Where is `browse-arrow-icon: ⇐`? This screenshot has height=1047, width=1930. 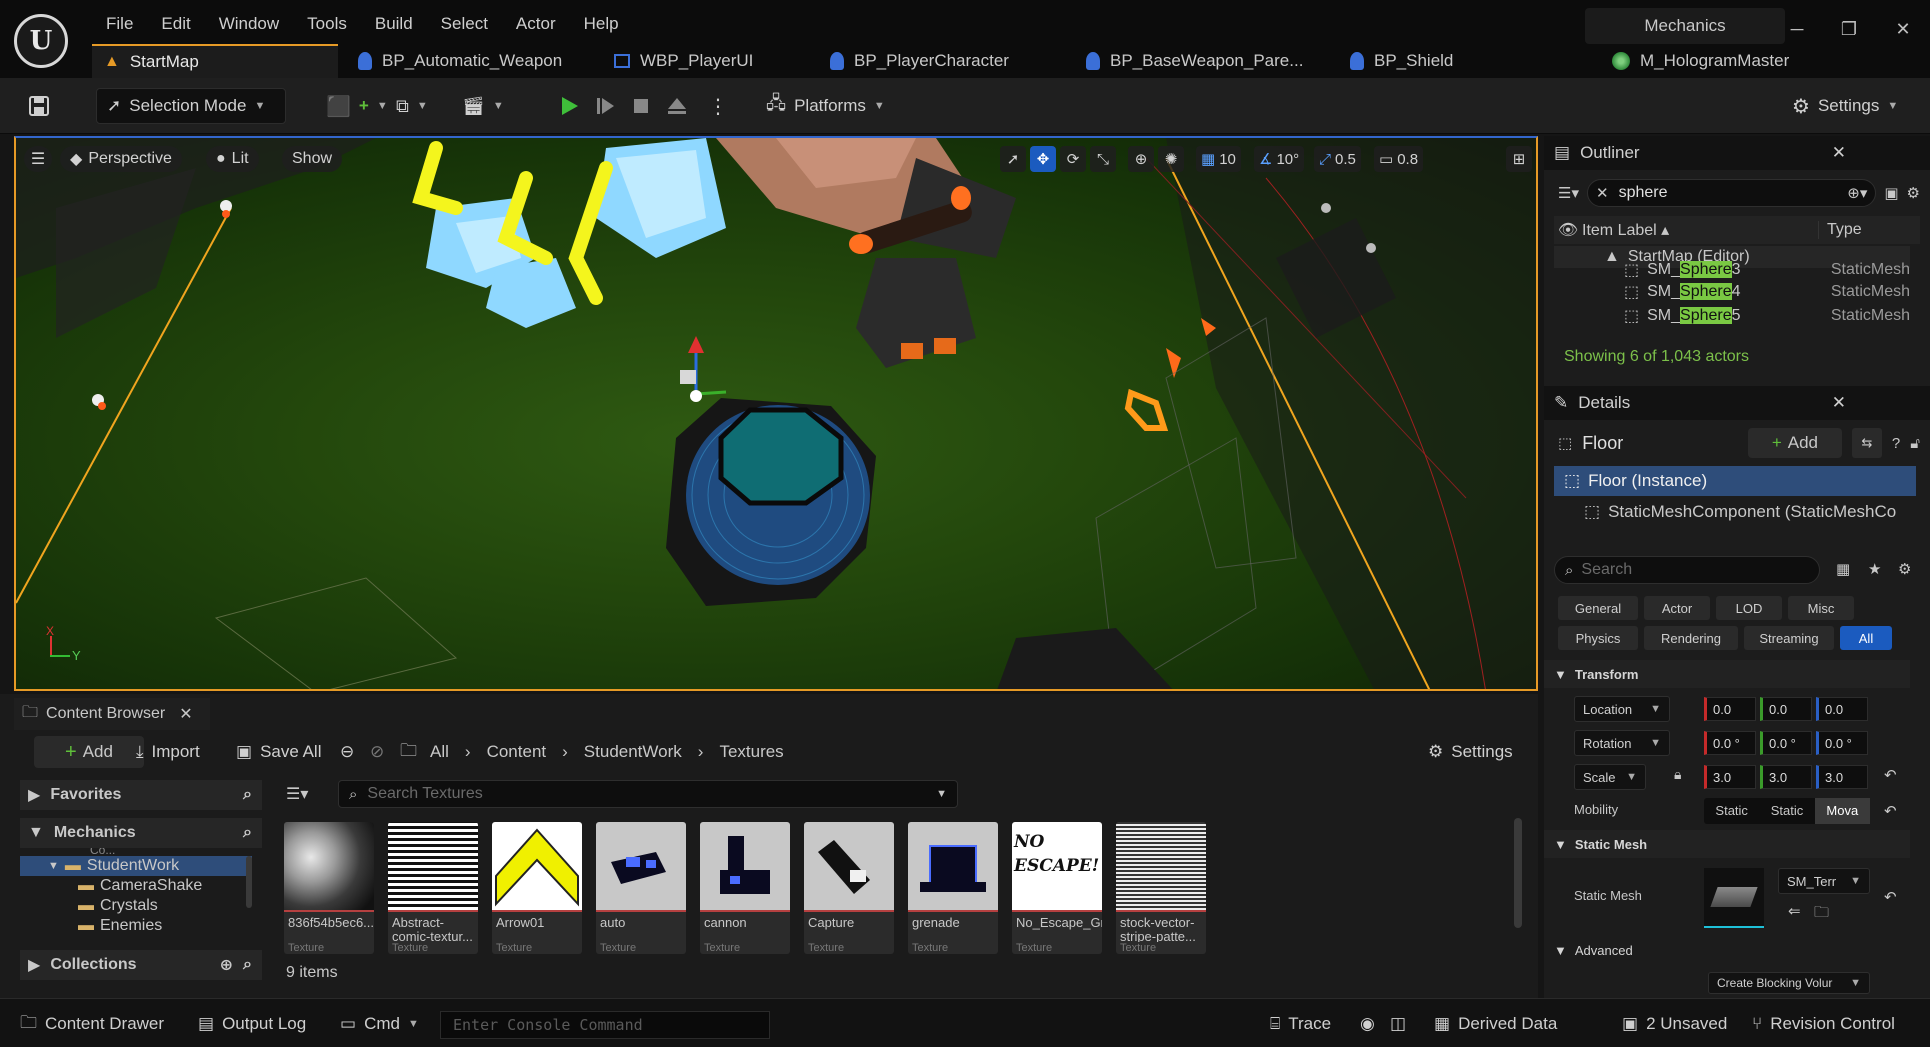 browse-arrow-icon: ⇐ is located at coordinates (1794, 911).